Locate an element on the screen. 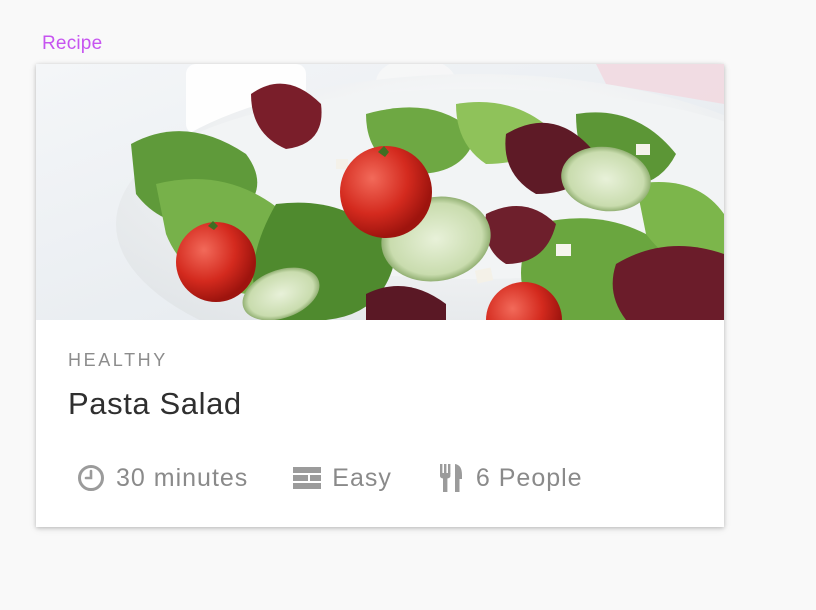 This screenshot has width=816, height=610. recipe-title: Pasta Salad is located at coordinates (155, 404).